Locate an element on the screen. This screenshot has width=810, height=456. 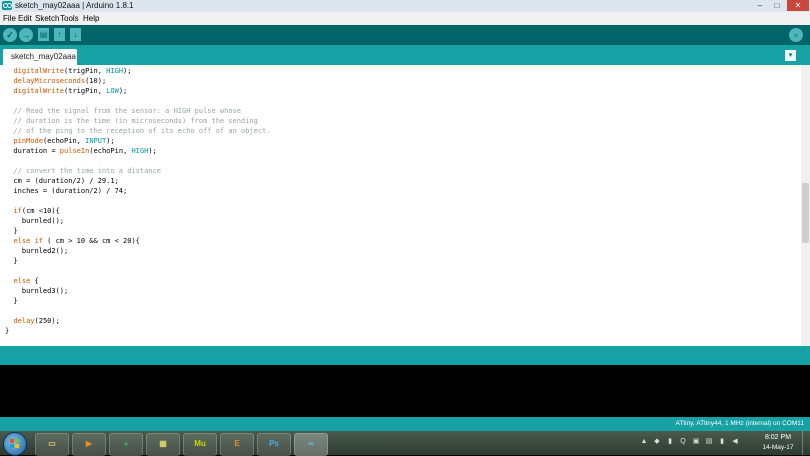
tray-icon: ▣ is located at coordinates (696, 442).